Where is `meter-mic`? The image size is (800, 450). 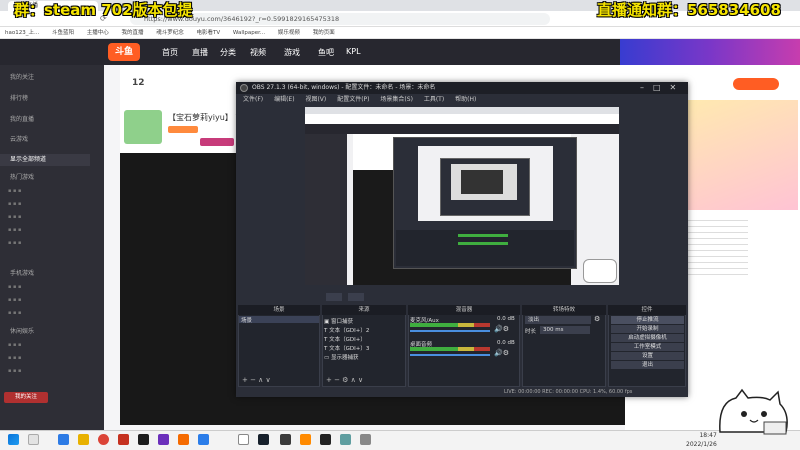 meter-mic is located at coordinates (450, 325).